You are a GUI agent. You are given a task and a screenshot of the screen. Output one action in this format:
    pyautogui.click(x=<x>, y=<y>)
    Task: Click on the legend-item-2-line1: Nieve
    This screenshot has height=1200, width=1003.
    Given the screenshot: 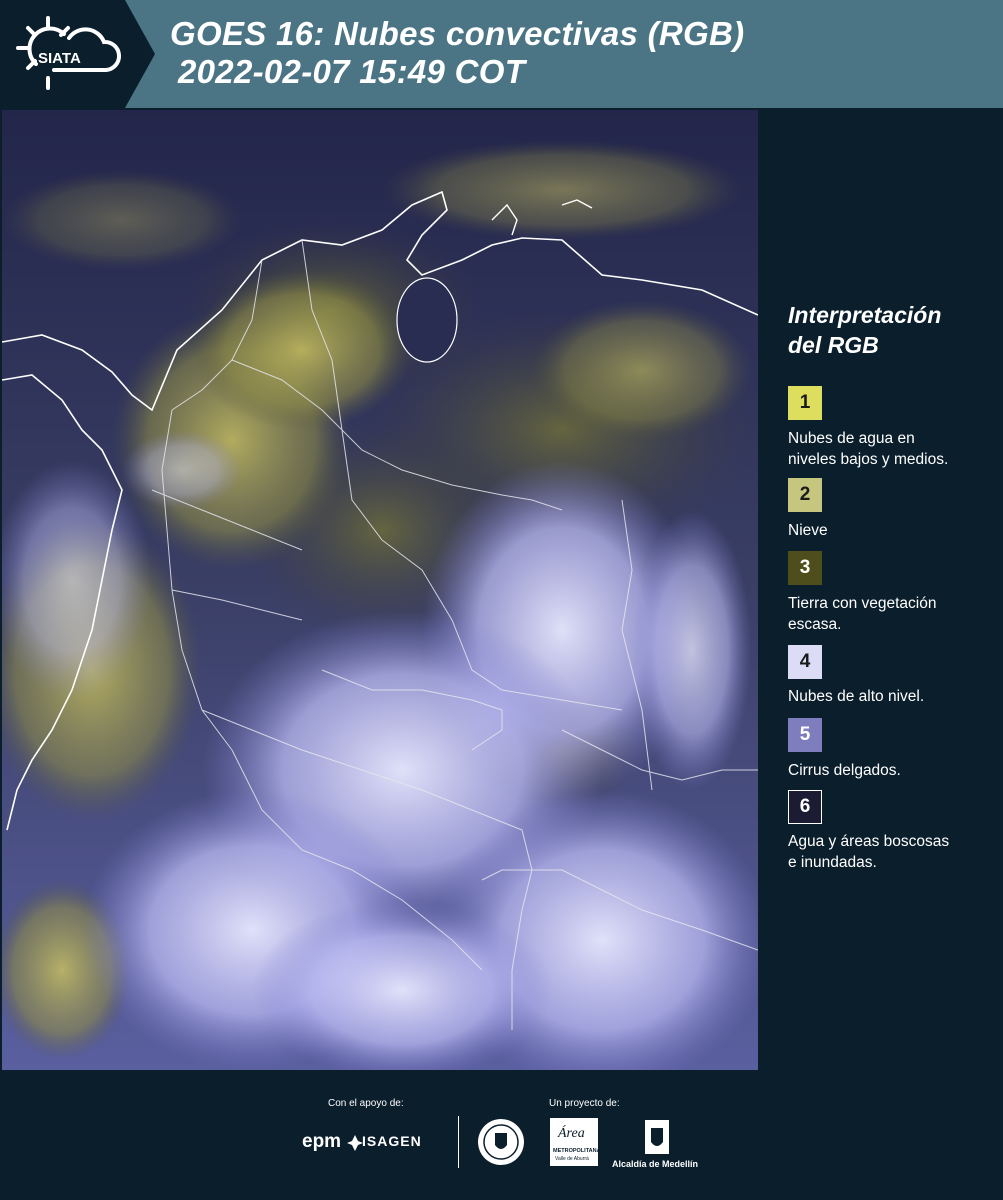 What is the action you would take?
    pyautogui.click(x=808, y=530)
    